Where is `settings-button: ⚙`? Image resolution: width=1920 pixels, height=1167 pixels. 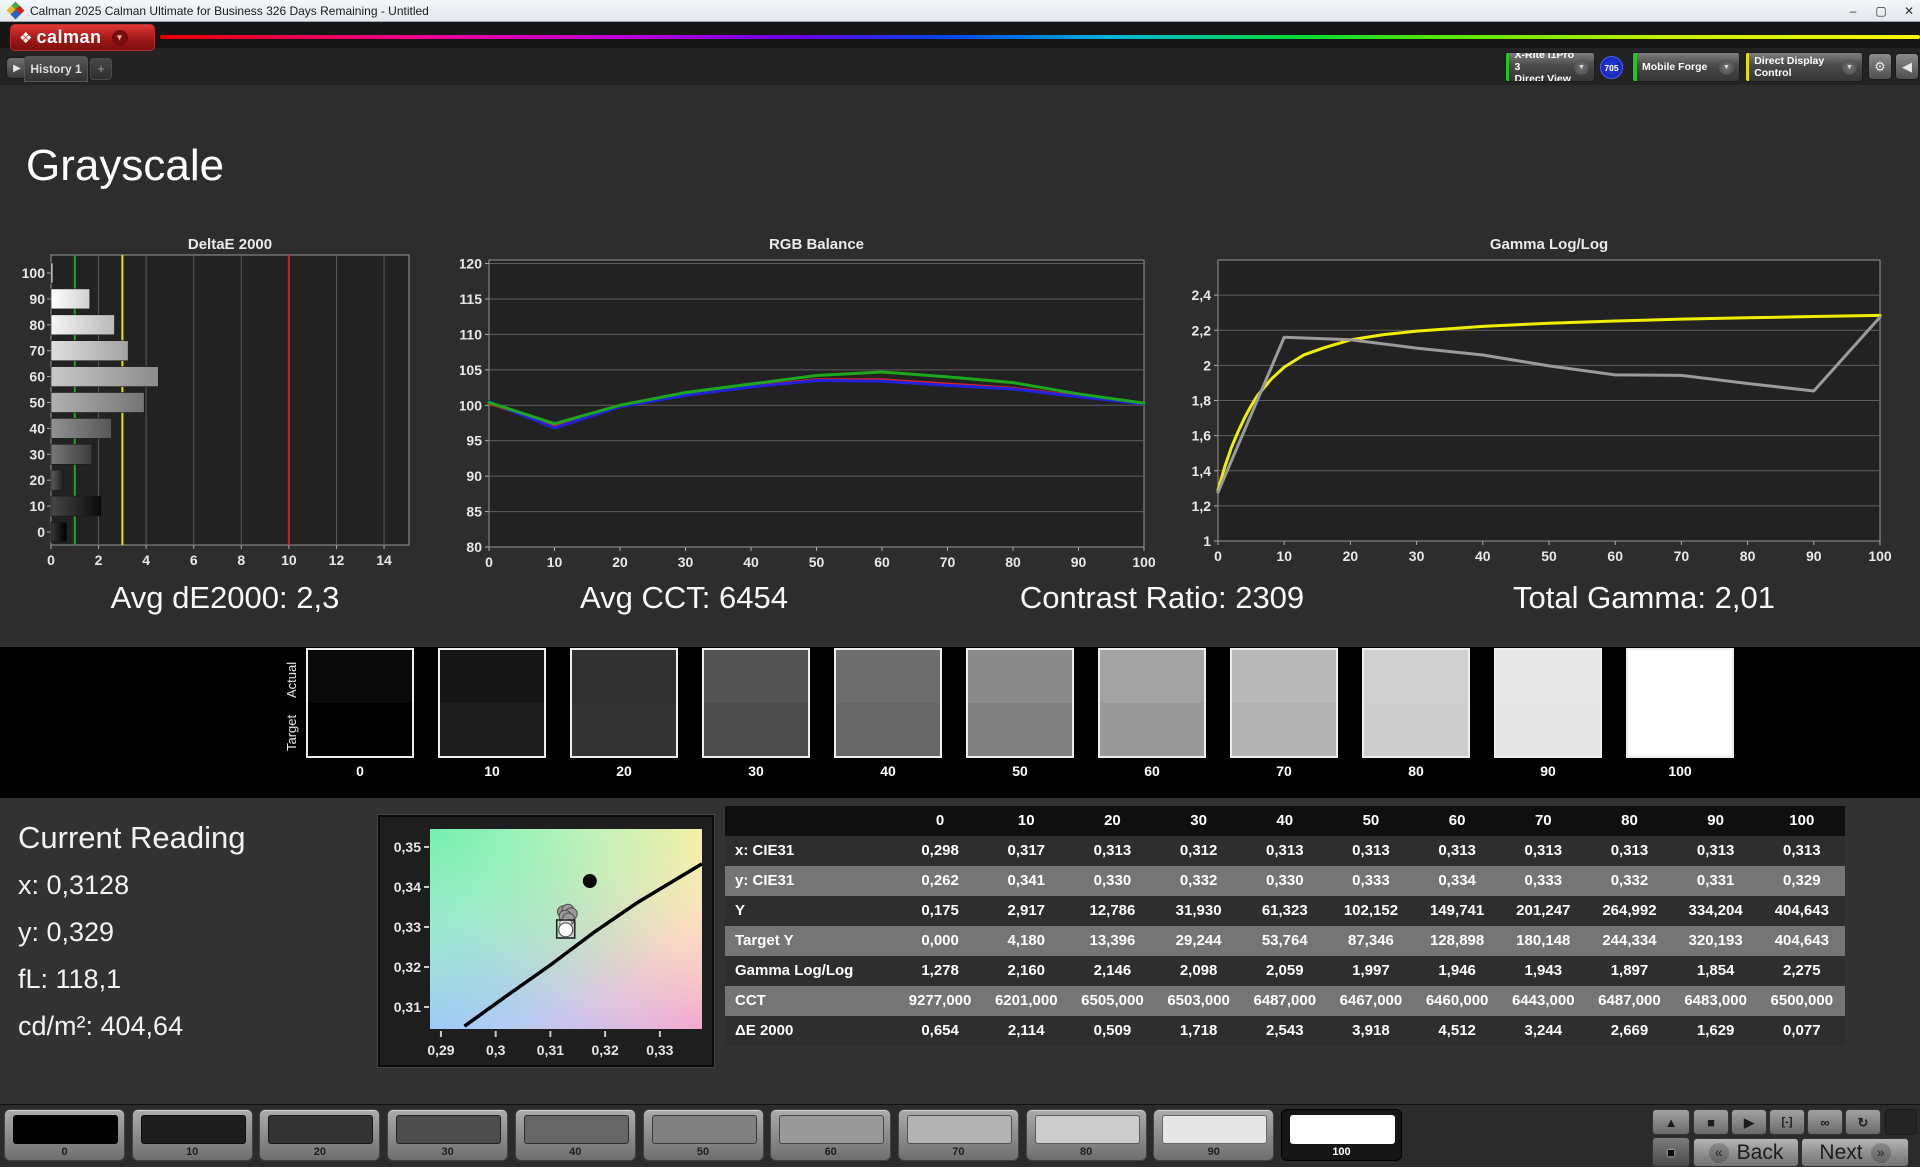
settings-button: ⚙ is located at coordinates (1880, 66).